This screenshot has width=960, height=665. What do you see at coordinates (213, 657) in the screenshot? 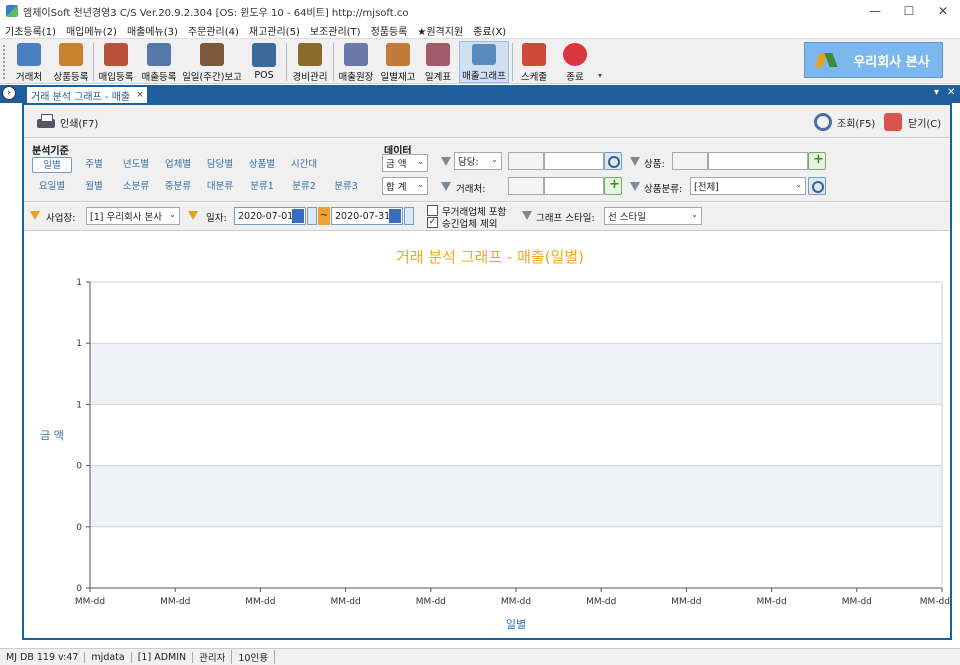
I see `status-role: 관리자` at bounding box center [213, 657].